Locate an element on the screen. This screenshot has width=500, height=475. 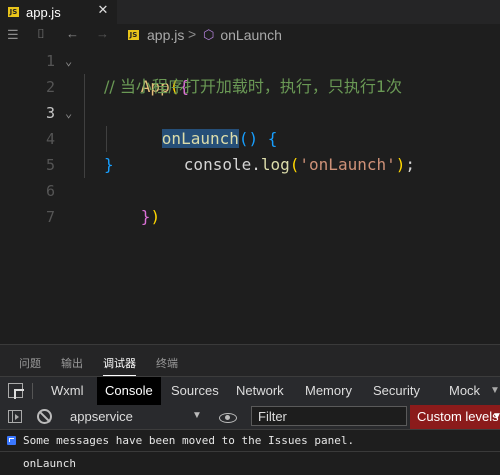
console-toolbar: appservice ▼ Custom levels ▼ is located at coordinates (250, 417).